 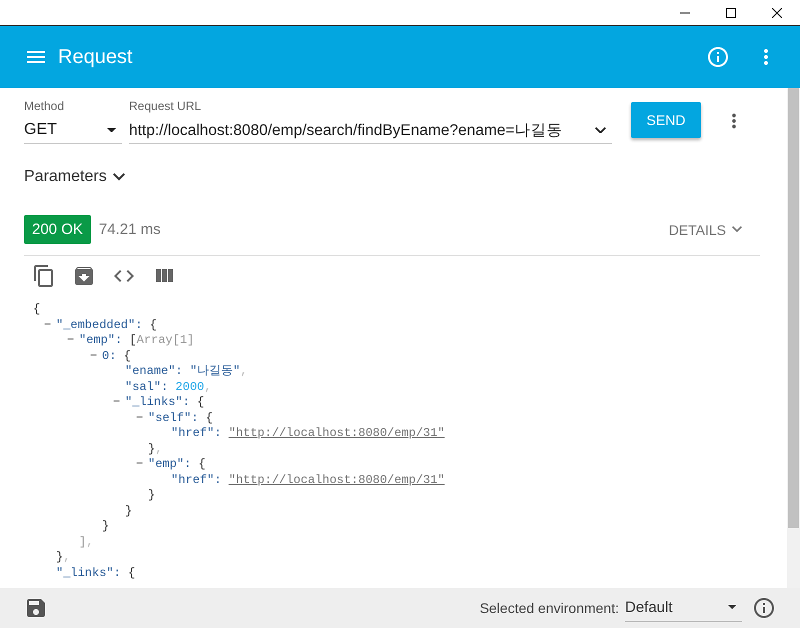 What do you see at coordinates (136, 340) in the screenshot?
I see `json-line: "emp": [Array[1]` at bounding box center [136, 340].